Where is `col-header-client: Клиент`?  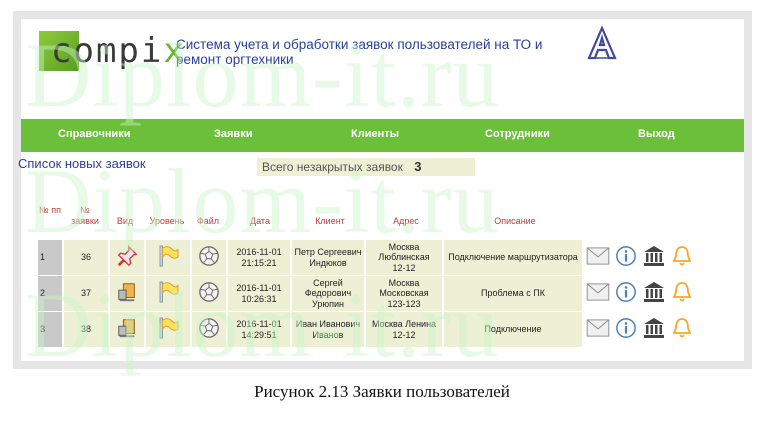
col-header-client: Клиент is located at coordinates (330, 221).